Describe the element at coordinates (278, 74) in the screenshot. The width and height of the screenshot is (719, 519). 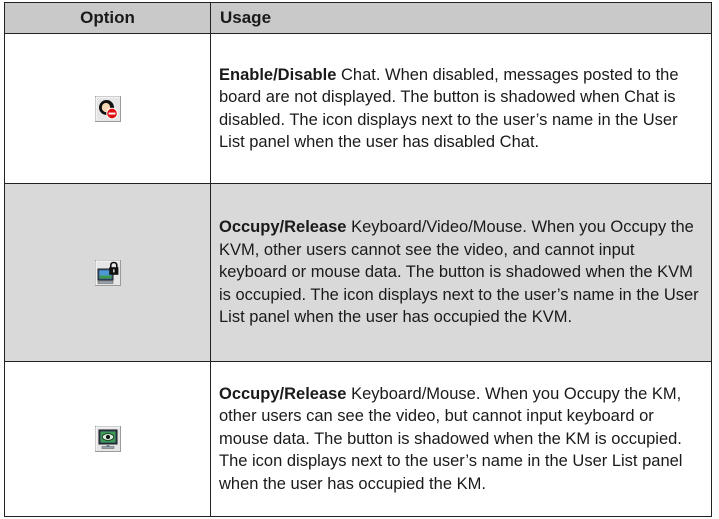
I see `usage-bold-term: Enable/Disable` at that location.